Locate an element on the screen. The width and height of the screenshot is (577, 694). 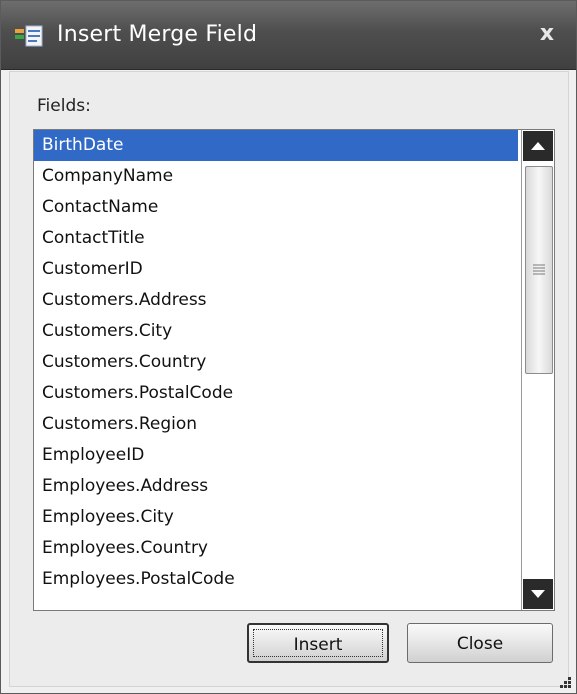
field-list-item: Customers.City is located at coordinates (276, 331).